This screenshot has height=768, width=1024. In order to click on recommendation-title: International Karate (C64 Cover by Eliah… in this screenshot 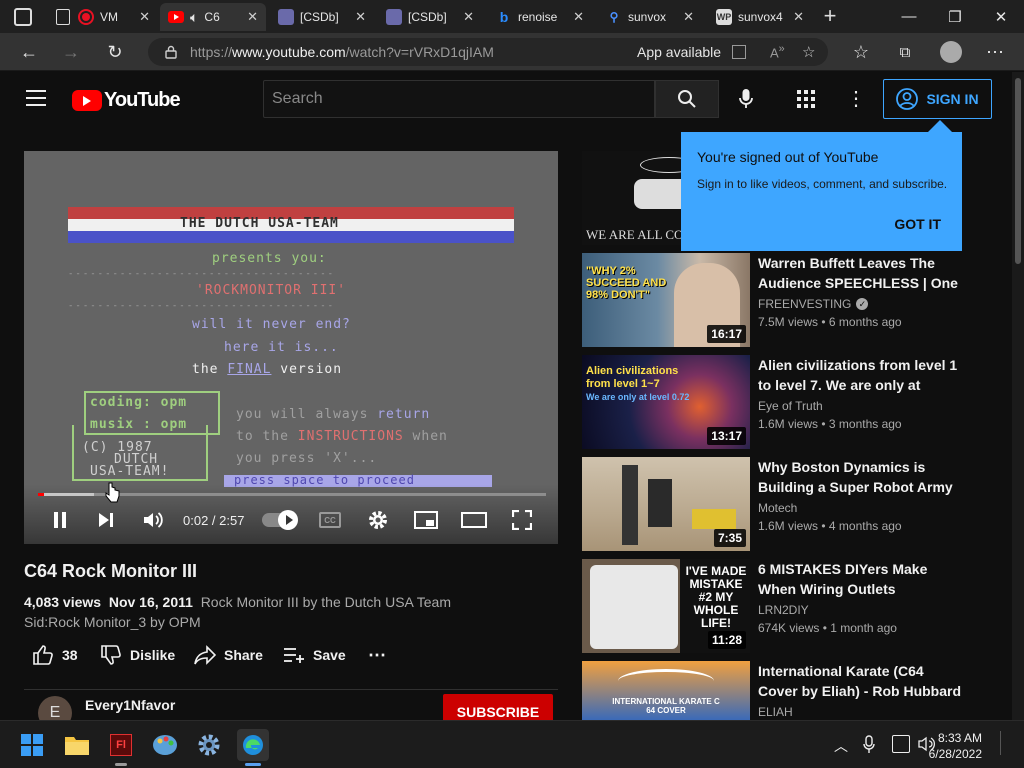, I will do `click(860, 681)`.